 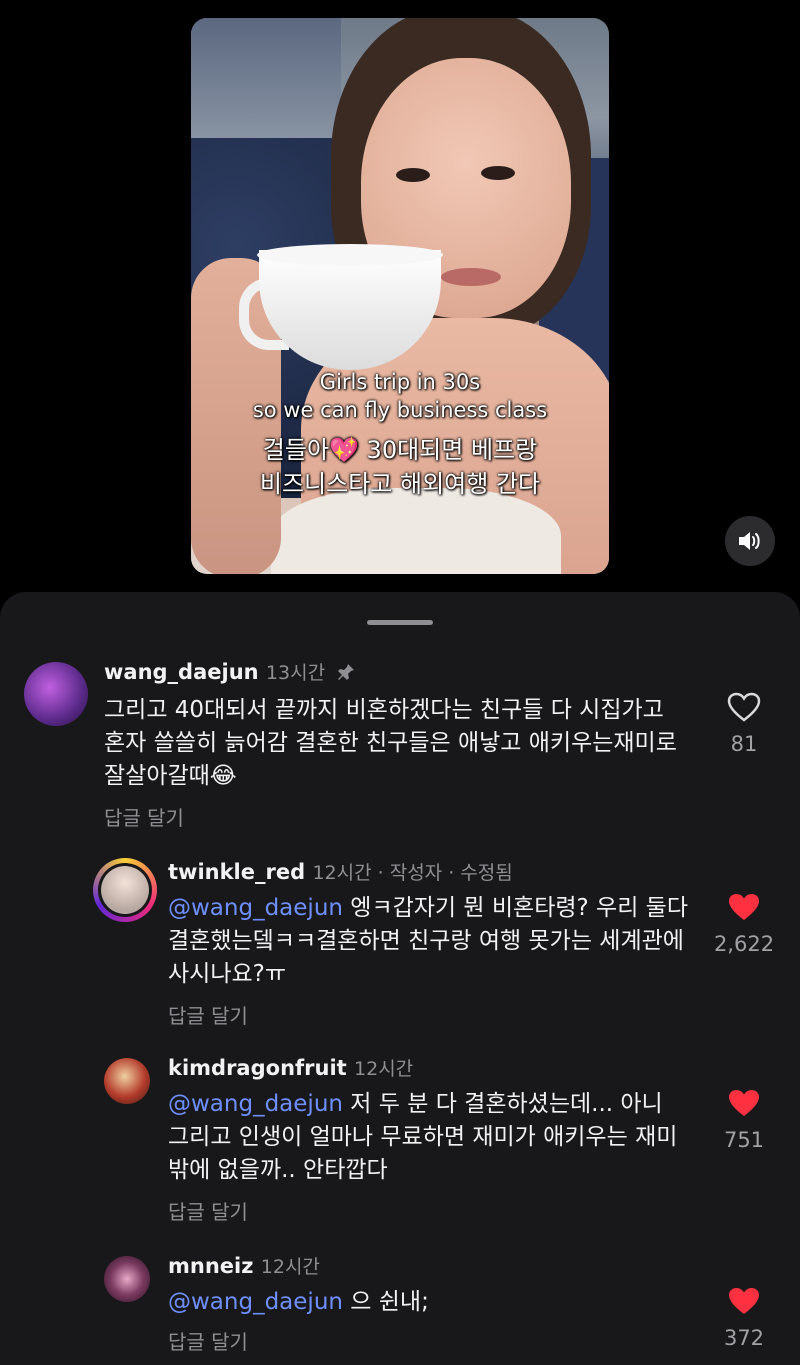 I want to click on like-count: 751, so click(x=744, y=1140).